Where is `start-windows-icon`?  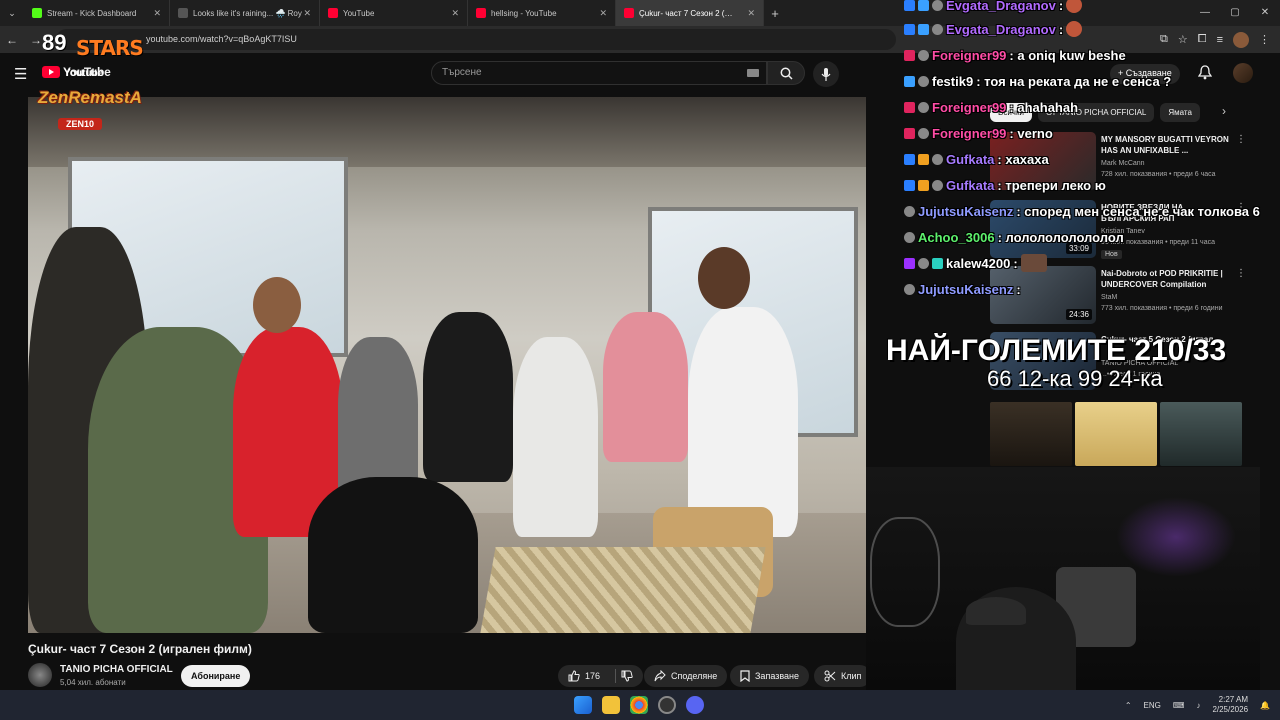
start-windows-icon is located at coordinates (583, 705).